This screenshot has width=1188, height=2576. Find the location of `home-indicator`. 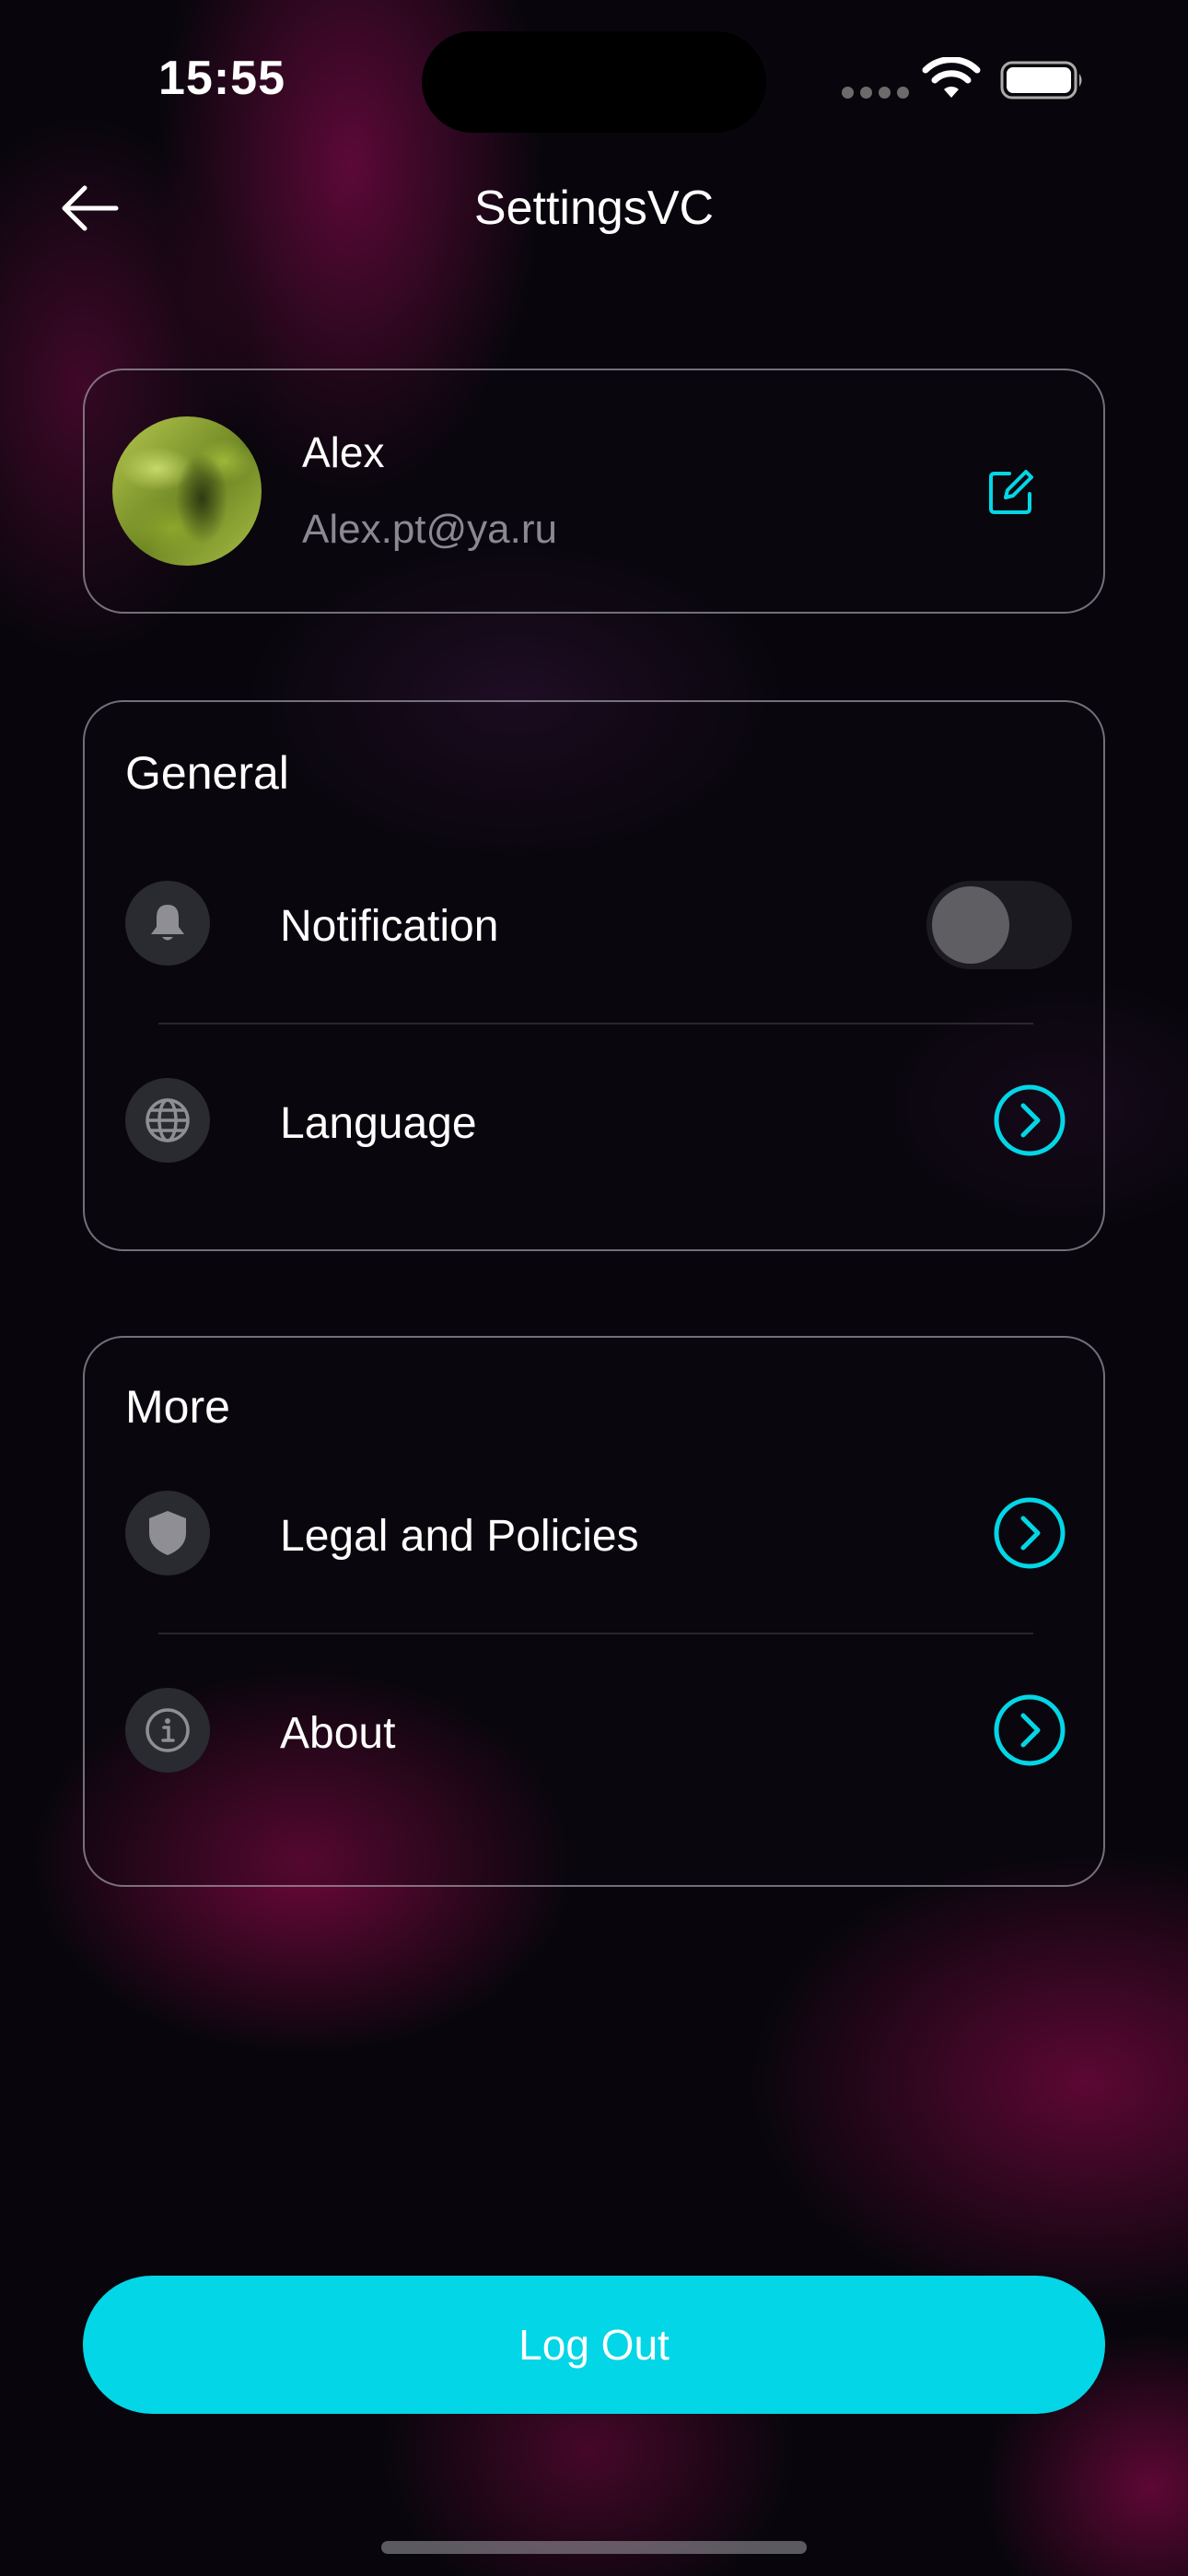

home-indicator is located at coordinates (594, 2547).